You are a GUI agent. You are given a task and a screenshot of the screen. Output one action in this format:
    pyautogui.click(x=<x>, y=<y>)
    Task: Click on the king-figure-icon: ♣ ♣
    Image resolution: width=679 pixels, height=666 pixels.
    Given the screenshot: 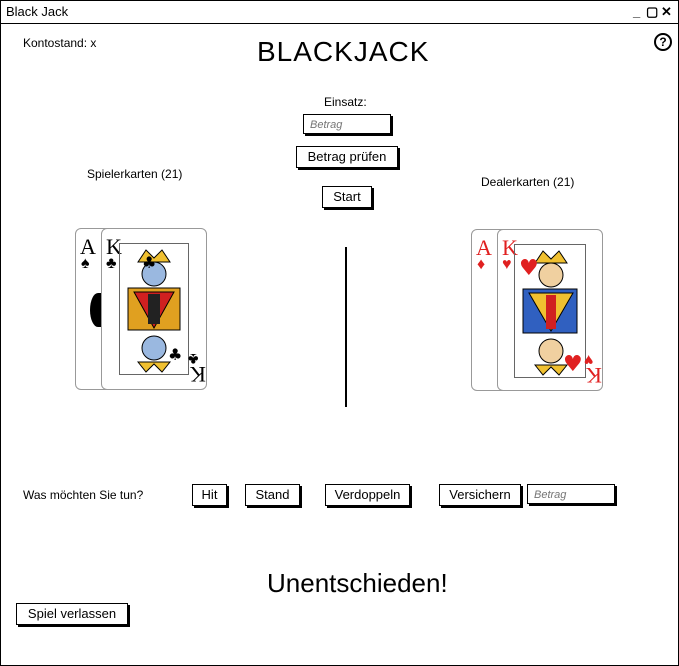 What is the action you would take?
    pyautogui.click(x=154, y=311)
    